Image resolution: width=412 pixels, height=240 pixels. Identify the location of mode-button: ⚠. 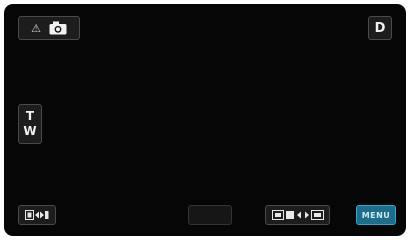
(49, 28).